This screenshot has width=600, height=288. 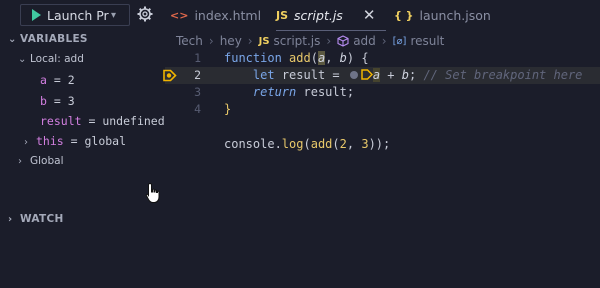 I want to click on launch-config-select: Launch Program ▾, so click(x=75, y=15).